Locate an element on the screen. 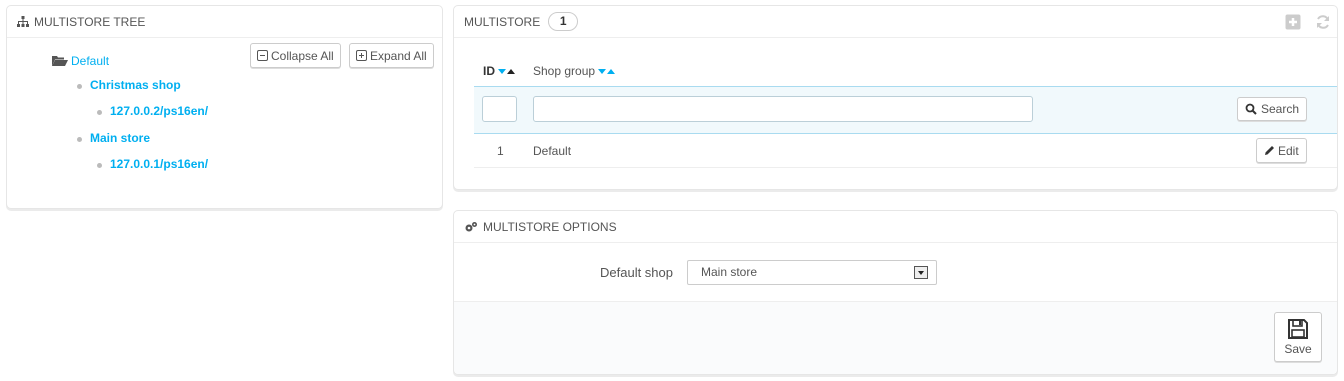  cogs-icon is located at coordinates (471, 227).